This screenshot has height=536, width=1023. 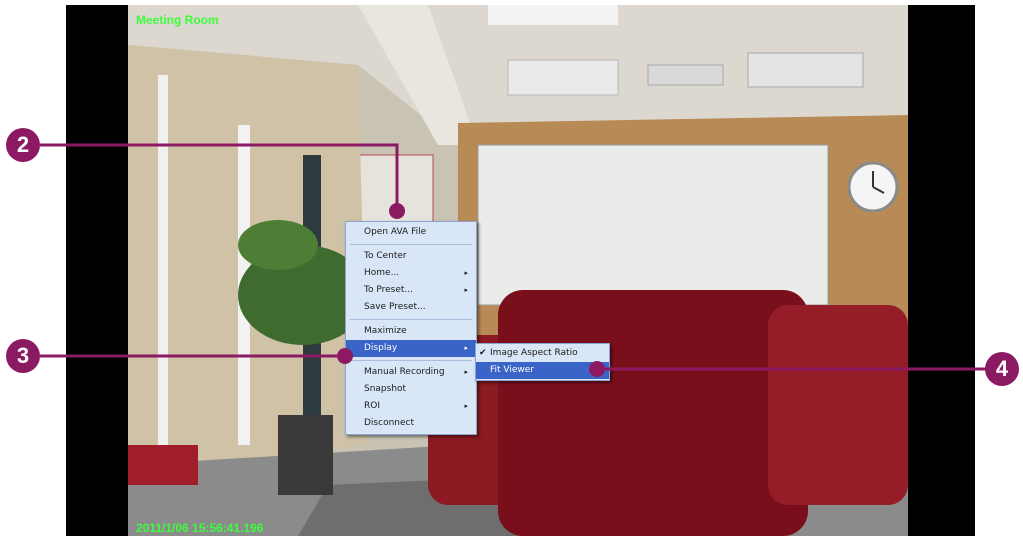 What do you see at coordinates (1002, 369) in the screenshot?
I see `callout-badge-4: 4` at bounding box center [1002, 369].